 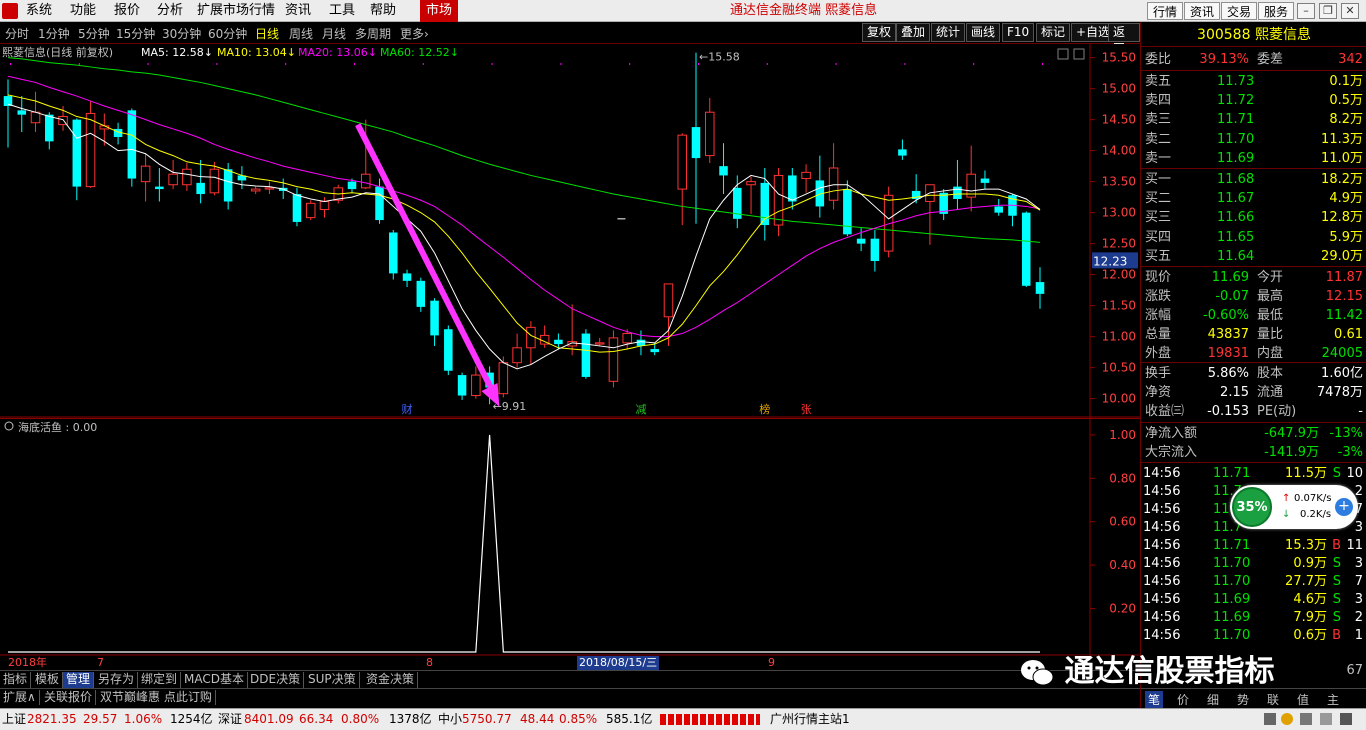 I want to click on rtab-tick: 笔, so click(x=1154, y=699).